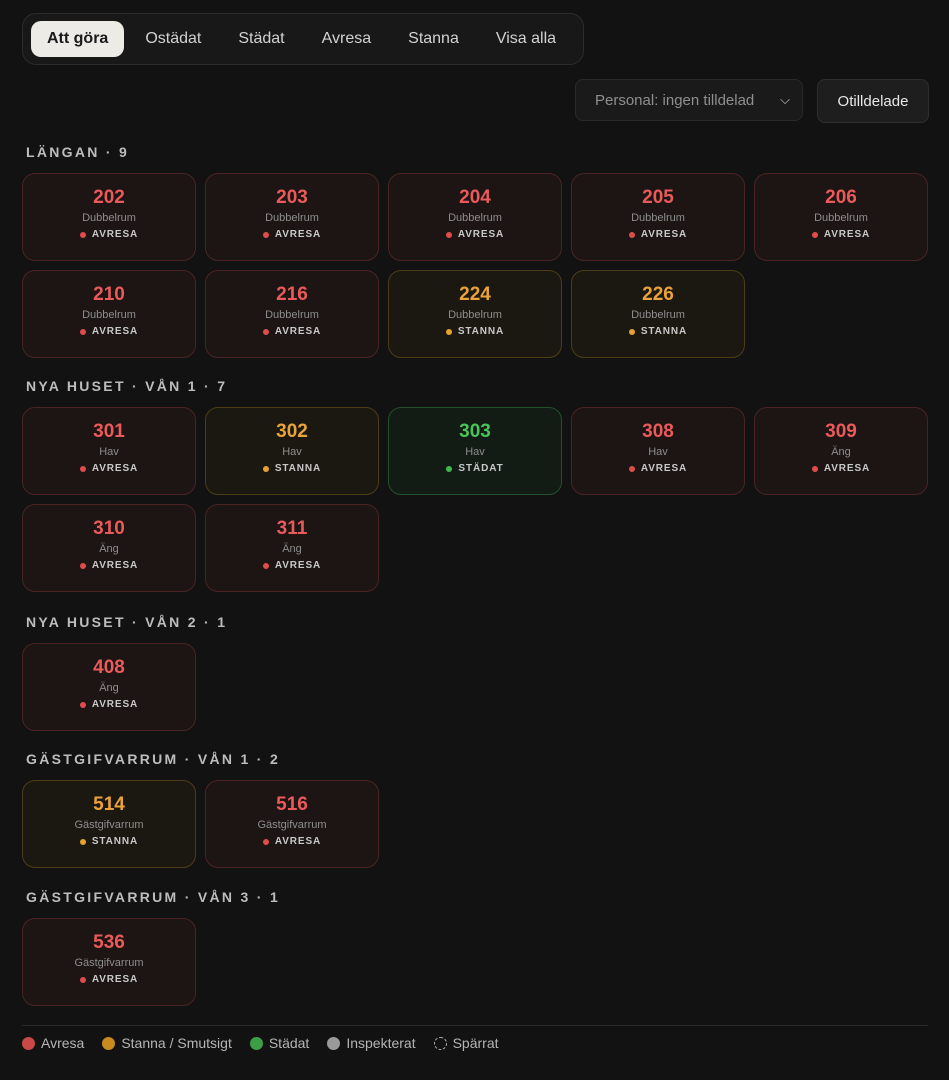 This screenshot has width=949, height=1080. What do you see at coordinates (173, 39) in the screenshot?
I see `tab-1: Ostädat` at bounding box center [173, 39].